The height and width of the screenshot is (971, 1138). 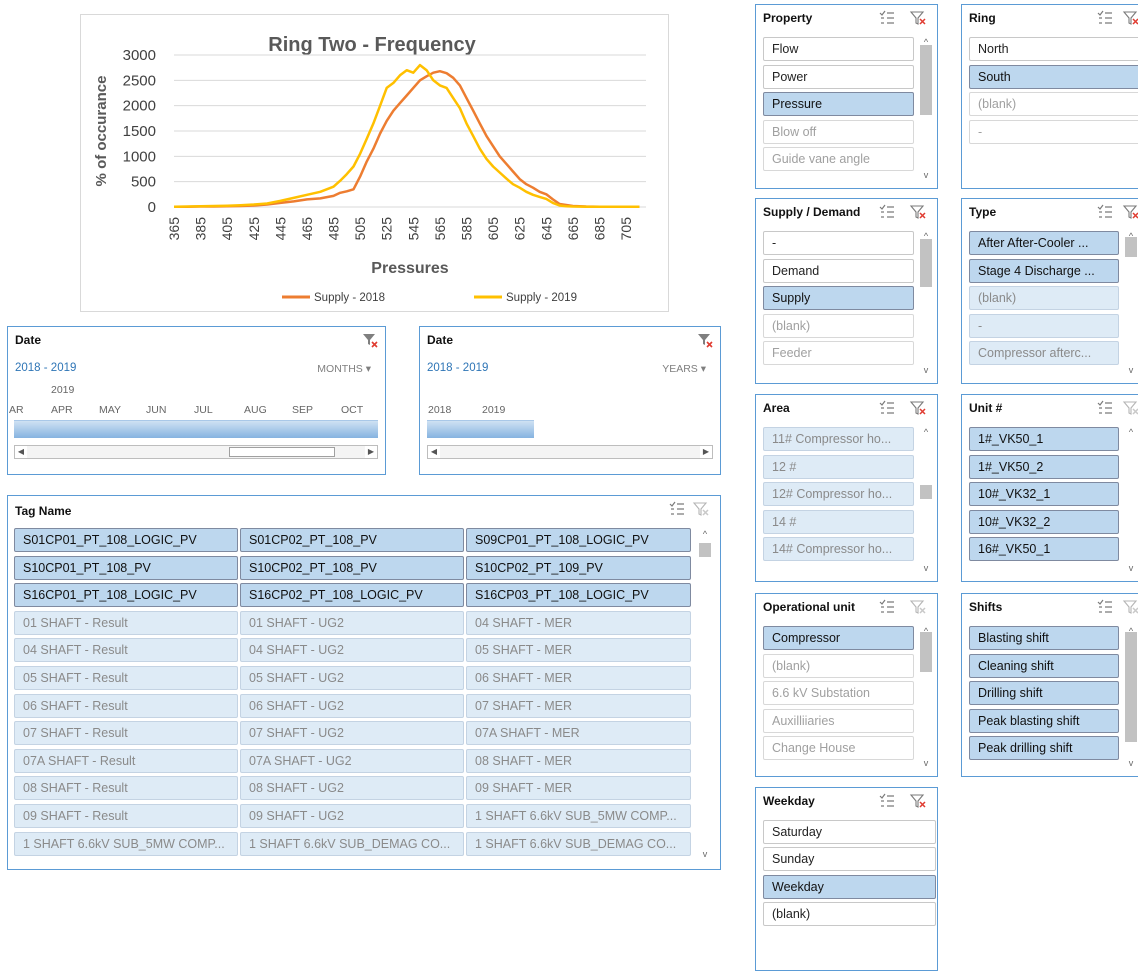 What do you see at coordinates (846, 879) in the screenshot?
I see `weekday-slicer: Weekday Saturday Sunday Weekday (blank)` at bounding box center [846, 879].